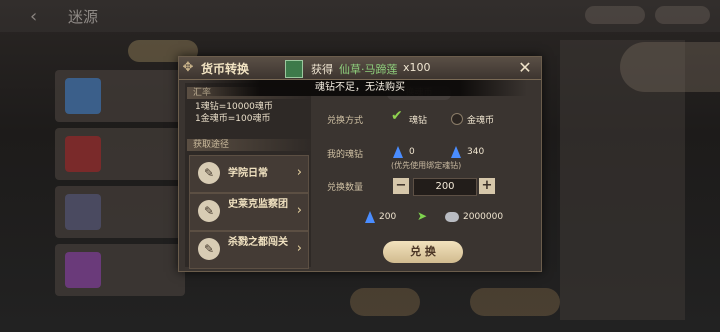 Image resolution: width=720 pixels, height=332 pixels. I want to click on arrow-right-icon: ➤, so click(422, 216).